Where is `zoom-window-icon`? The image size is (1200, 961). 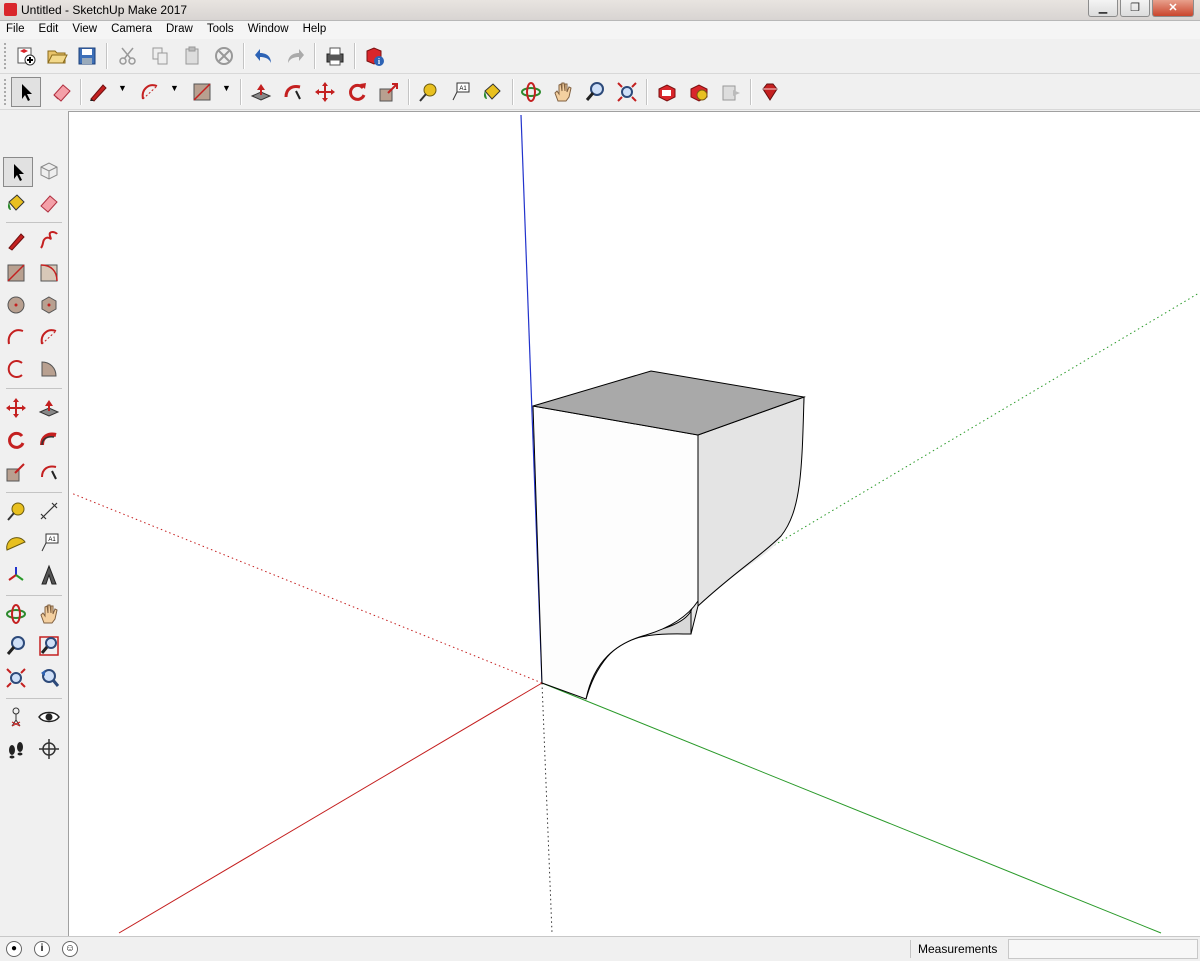
zoom-window-icon is located at coordinates (49, 646).